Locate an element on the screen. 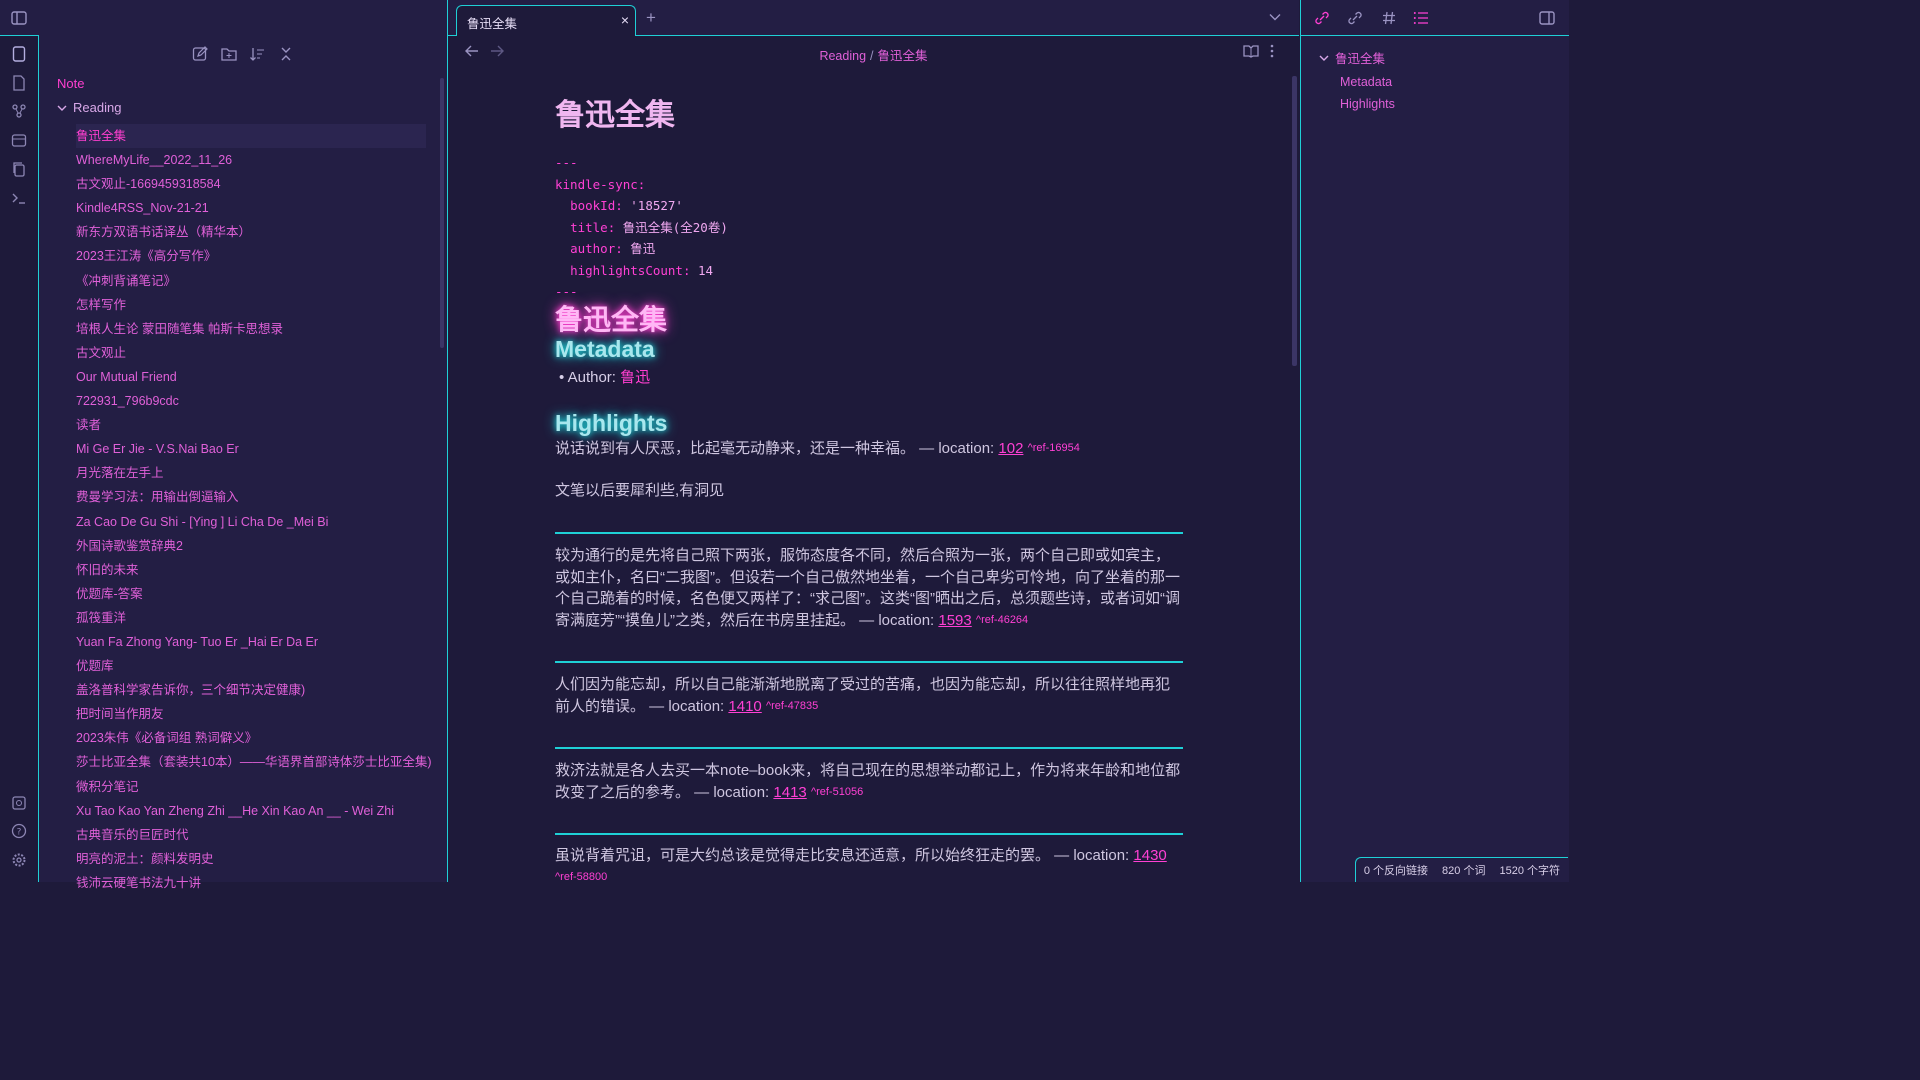 The height and width of the screenshot is (1080, 1920). file-item: 古文观止 is located at coordinates (254, 353).